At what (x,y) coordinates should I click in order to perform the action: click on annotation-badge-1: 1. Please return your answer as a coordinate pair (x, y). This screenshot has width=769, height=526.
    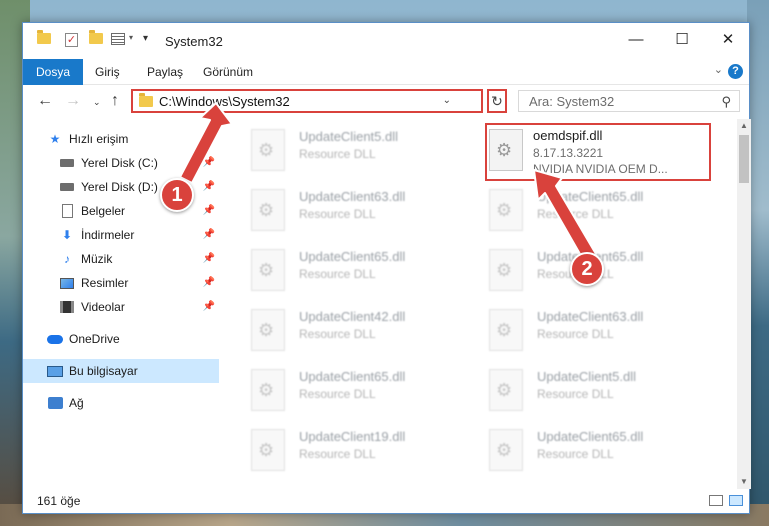
    Looking at the image, I should click on (177, 195).